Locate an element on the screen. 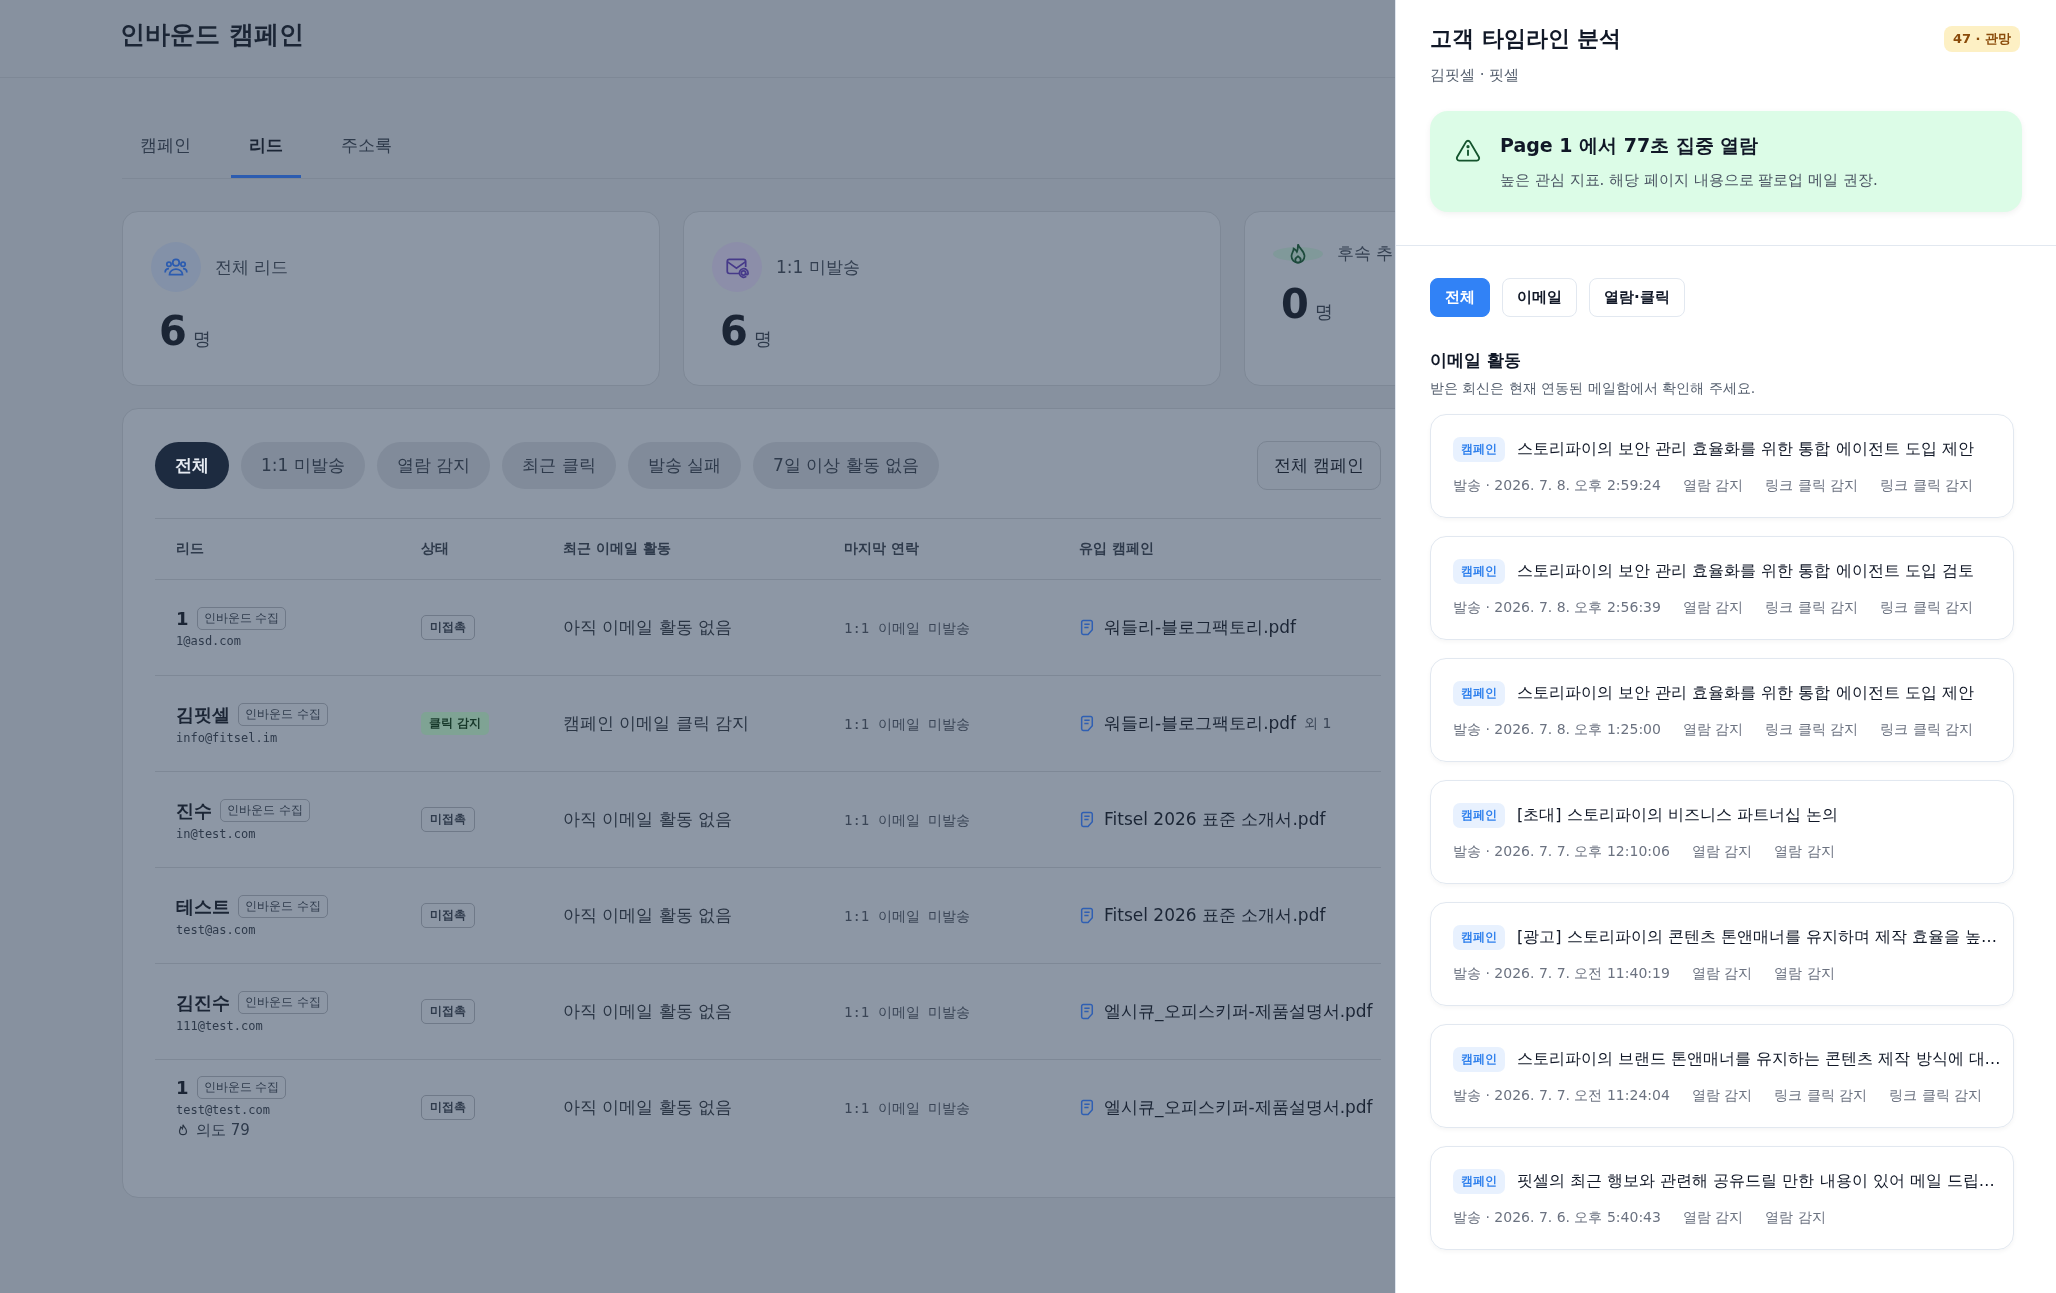  more-count: 외 1 is located at coordinates (1318, 723).